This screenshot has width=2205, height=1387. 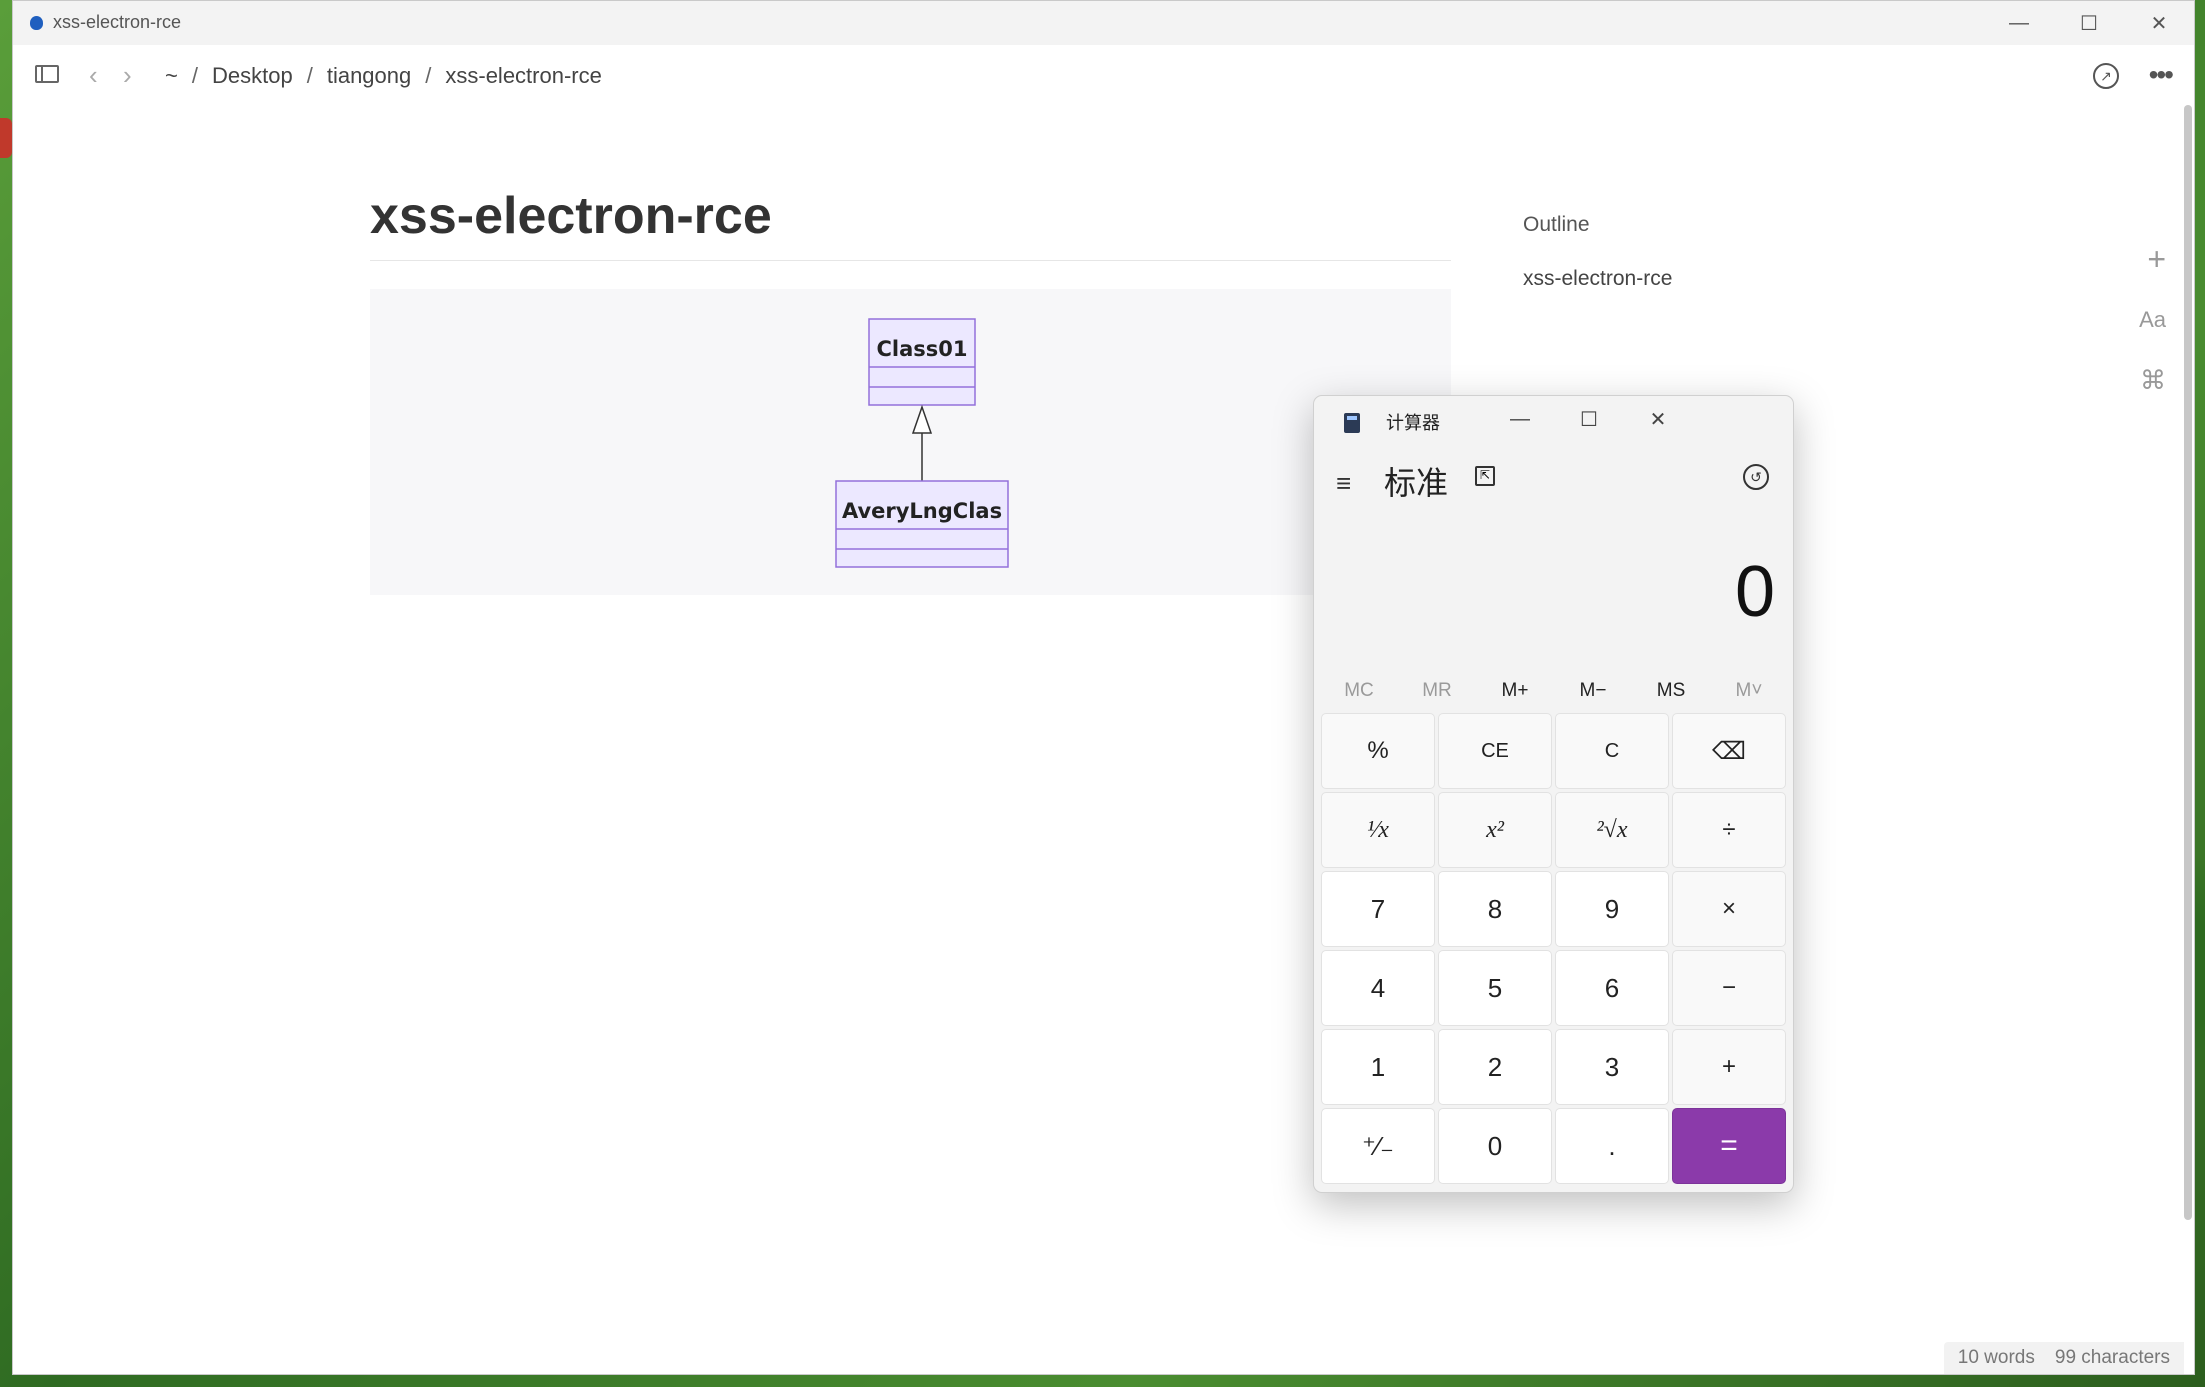 What do you see at coordinates (1378, 830) in the screenshot?
I see `reciprocal-button: ¹⁄x` at bounding box center [1378, 830].